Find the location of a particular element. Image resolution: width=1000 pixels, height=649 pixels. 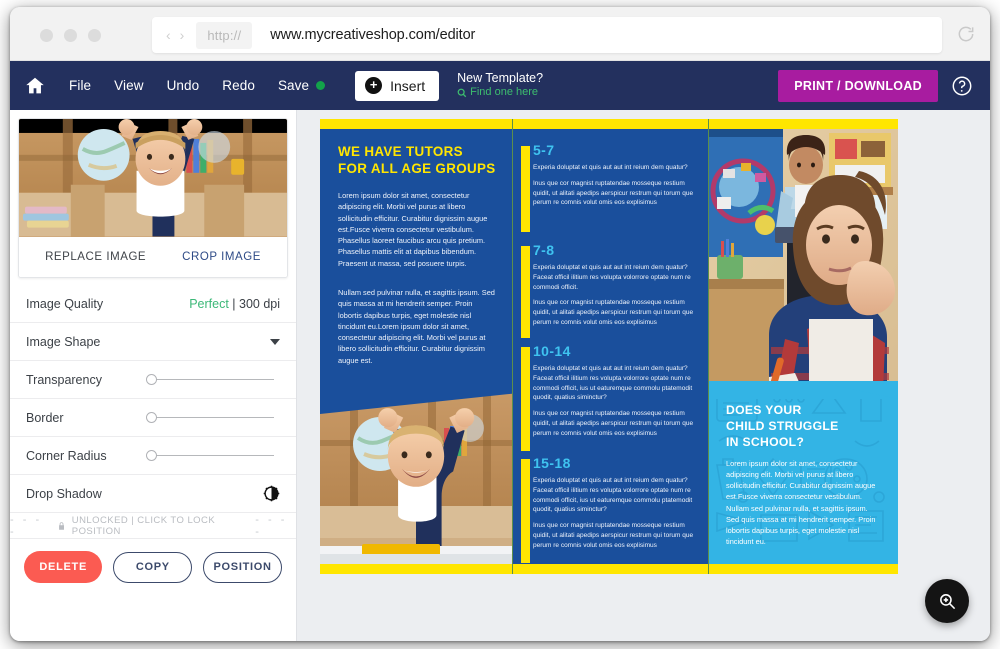

zoom-in-button is located at coordinates (947, 601).